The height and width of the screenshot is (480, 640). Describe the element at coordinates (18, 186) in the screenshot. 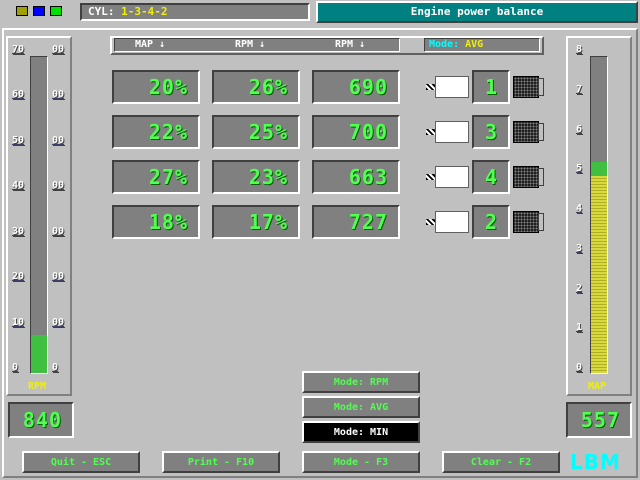

I see `rpm-tick-label: 40` at that location.